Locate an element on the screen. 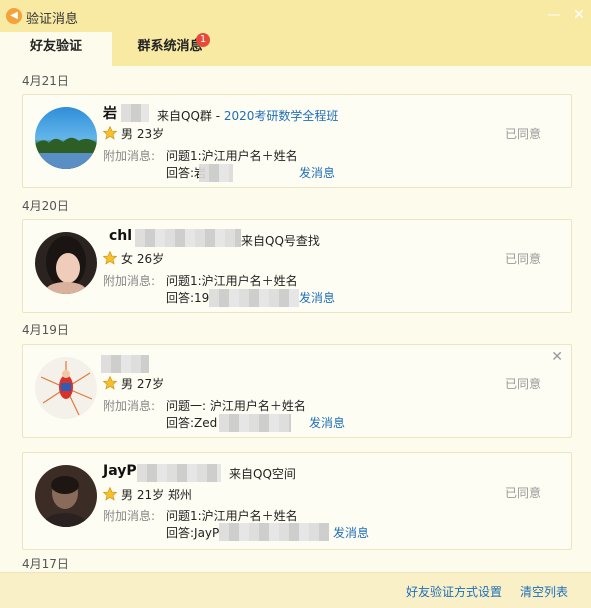 This screenshot has height=608, width=591. date-header: 4月17日 is located at coordinates (45, 564).